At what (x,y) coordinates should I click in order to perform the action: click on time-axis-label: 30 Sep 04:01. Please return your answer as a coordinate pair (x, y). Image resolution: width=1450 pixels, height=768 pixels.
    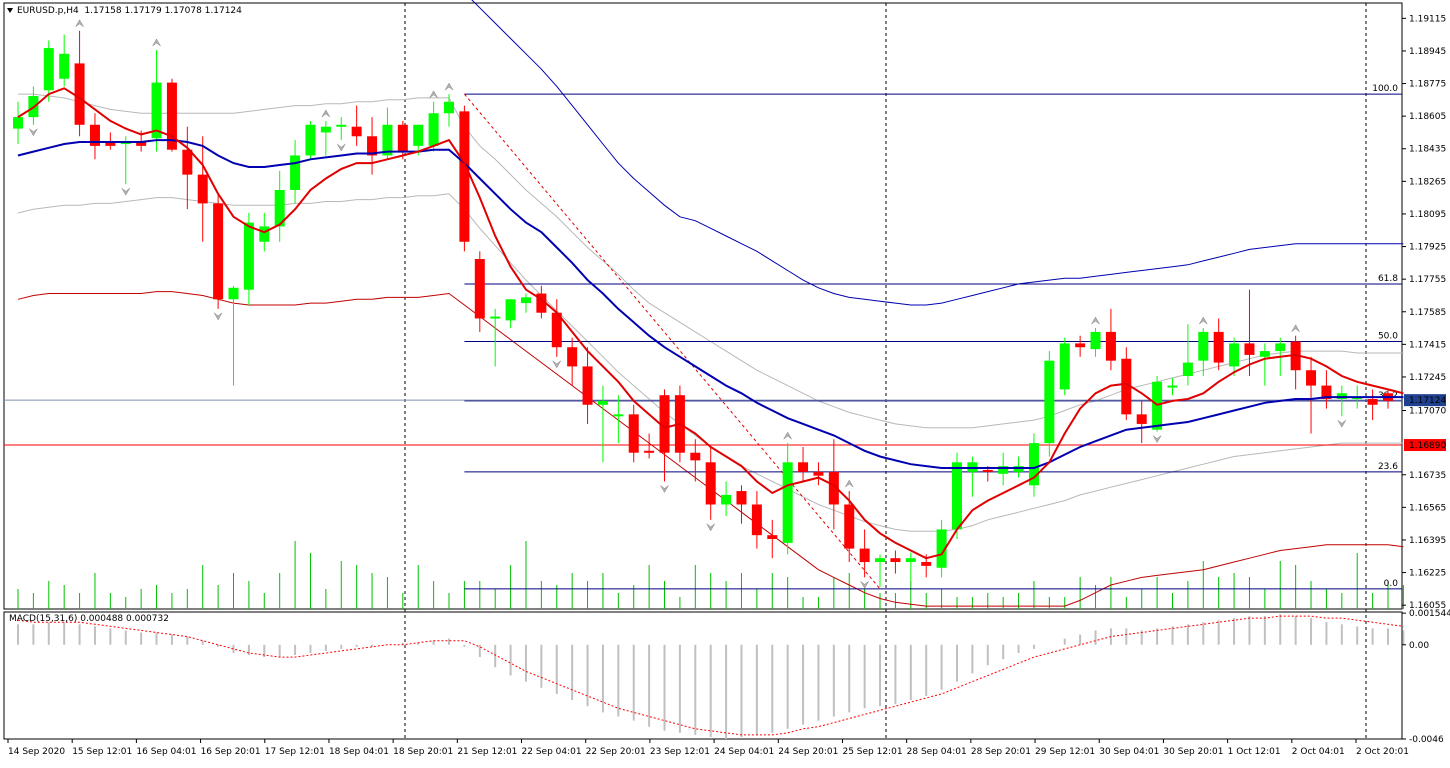
    Looking at the image, I should click on (1129, 752).